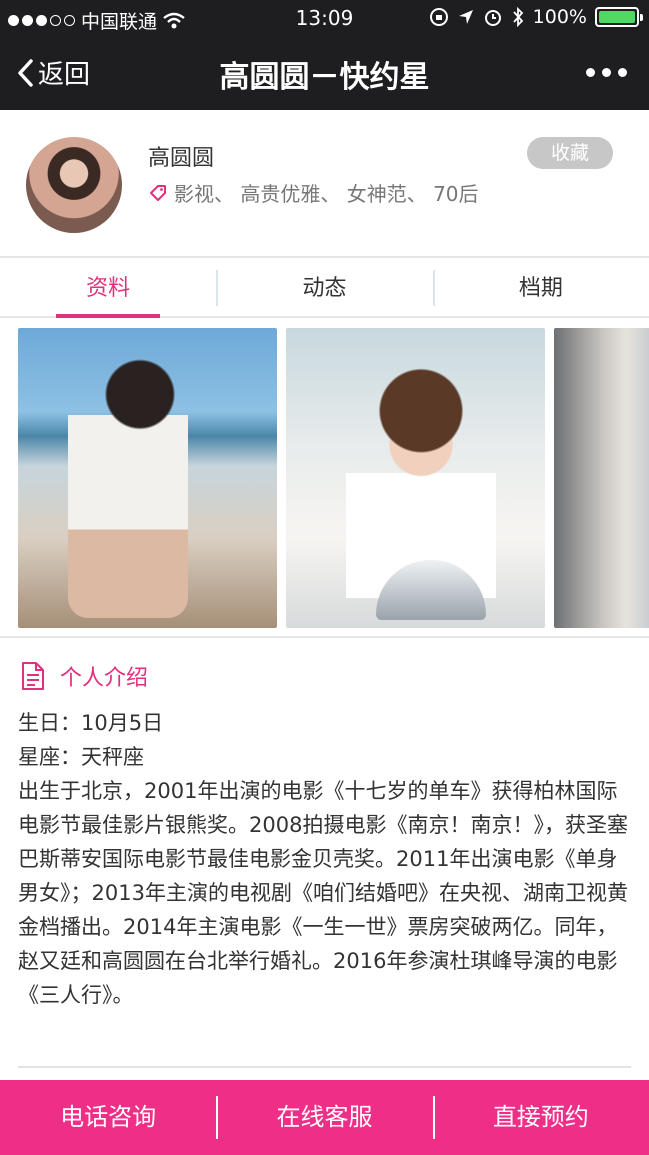 The width and height of the screenshot is (649, 1155). I want to click on profile-tags: 影视、 高贵优雅、 女神范、 70后, so click(313, 192).